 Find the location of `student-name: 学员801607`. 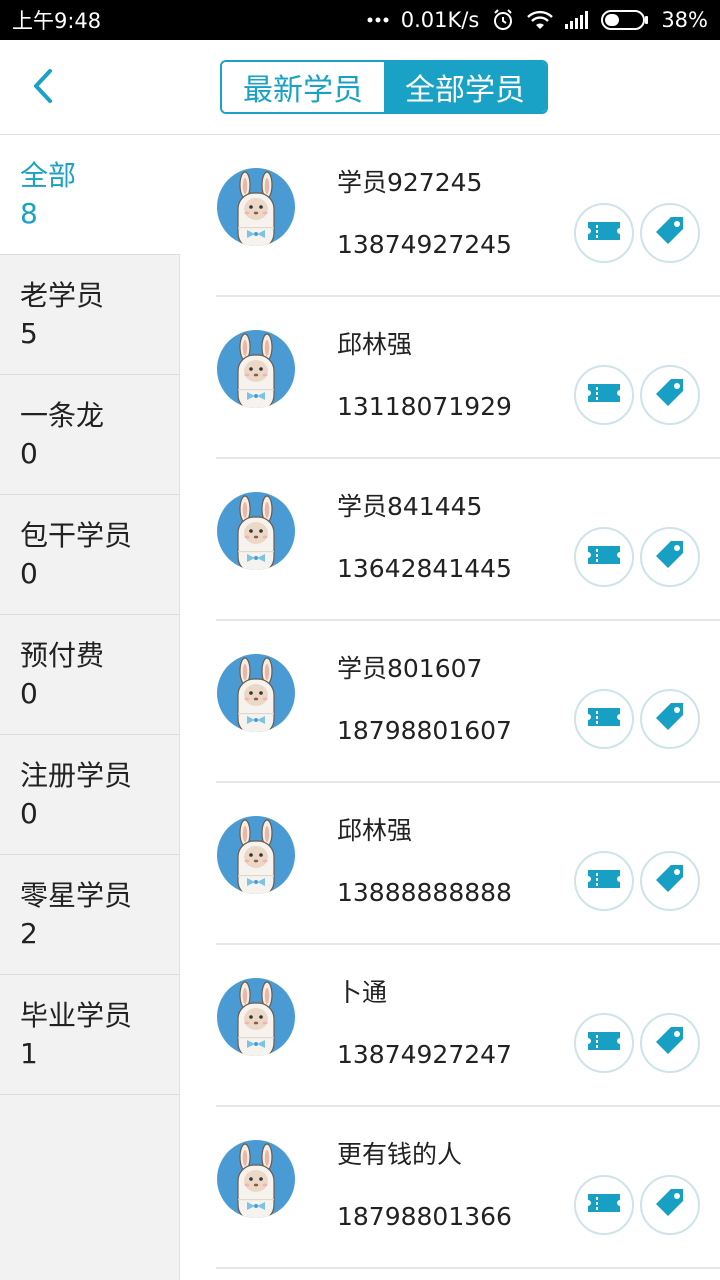

student-name: 学员801607 is located at coordinates (410, 668).